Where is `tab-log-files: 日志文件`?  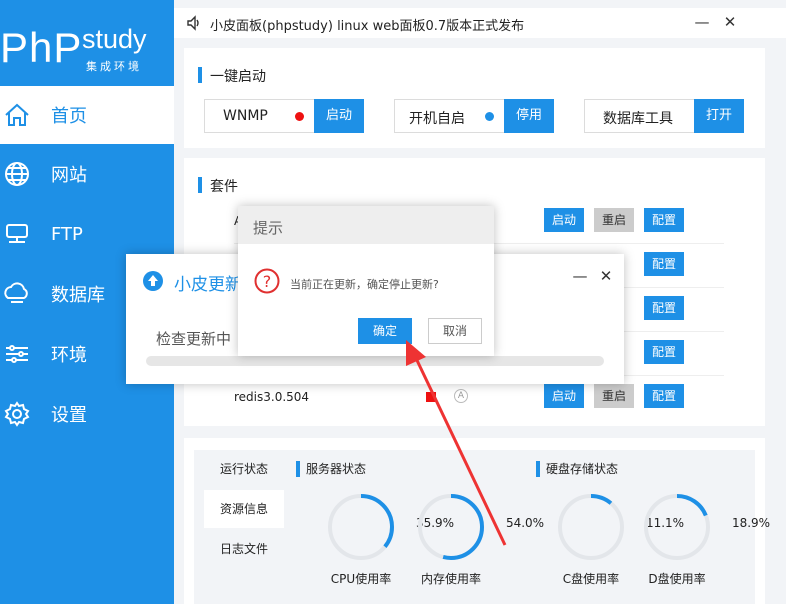
tab-log-files: 日志文件 is located at coordinates (244, 549).